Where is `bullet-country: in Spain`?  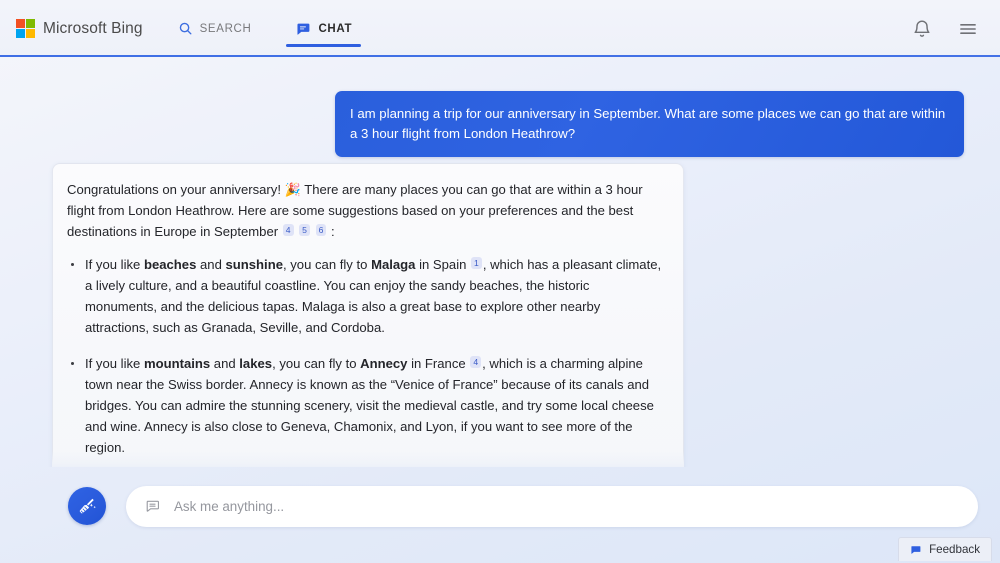
bullet-country: in Spain is located at coordinates (443, 264).